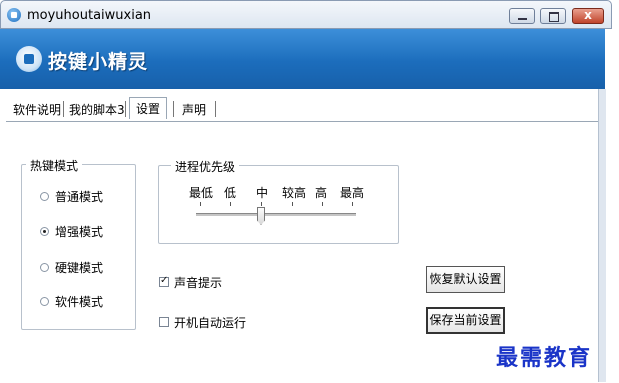  I want to click on close-icon: x, so click(588, 15).